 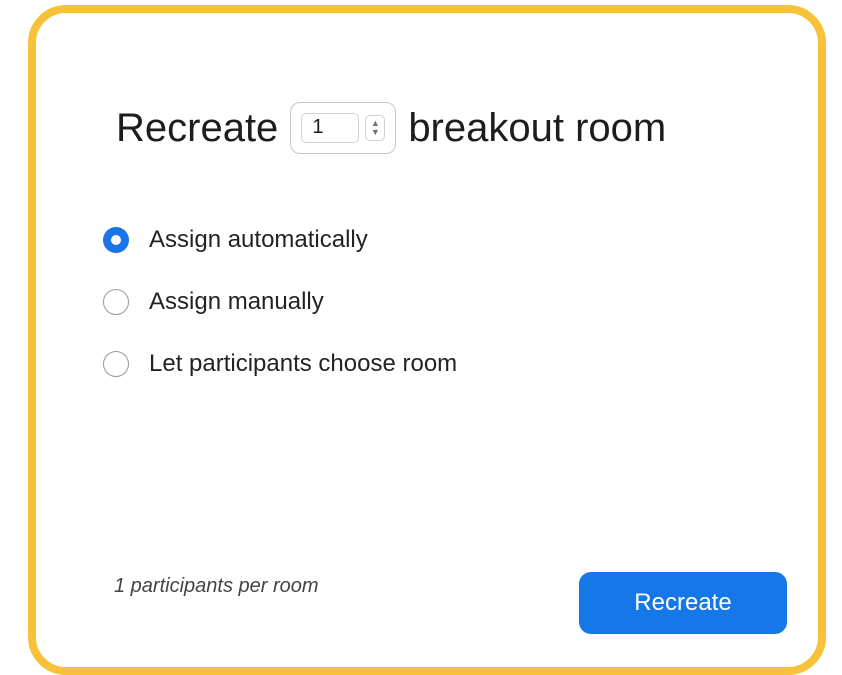 What do you see at coordinates (330, 128) in the screenshot?
I see `room-count-input: 1` at bounding box center [330, 128].